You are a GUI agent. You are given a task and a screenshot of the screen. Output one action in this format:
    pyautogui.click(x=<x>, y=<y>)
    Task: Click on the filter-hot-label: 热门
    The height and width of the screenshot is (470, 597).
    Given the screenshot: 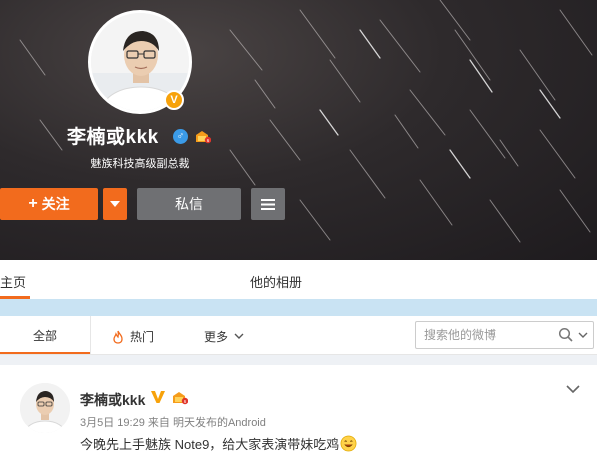 What is the action you would take?
    pyautogui.click(x=142, y=337)
    